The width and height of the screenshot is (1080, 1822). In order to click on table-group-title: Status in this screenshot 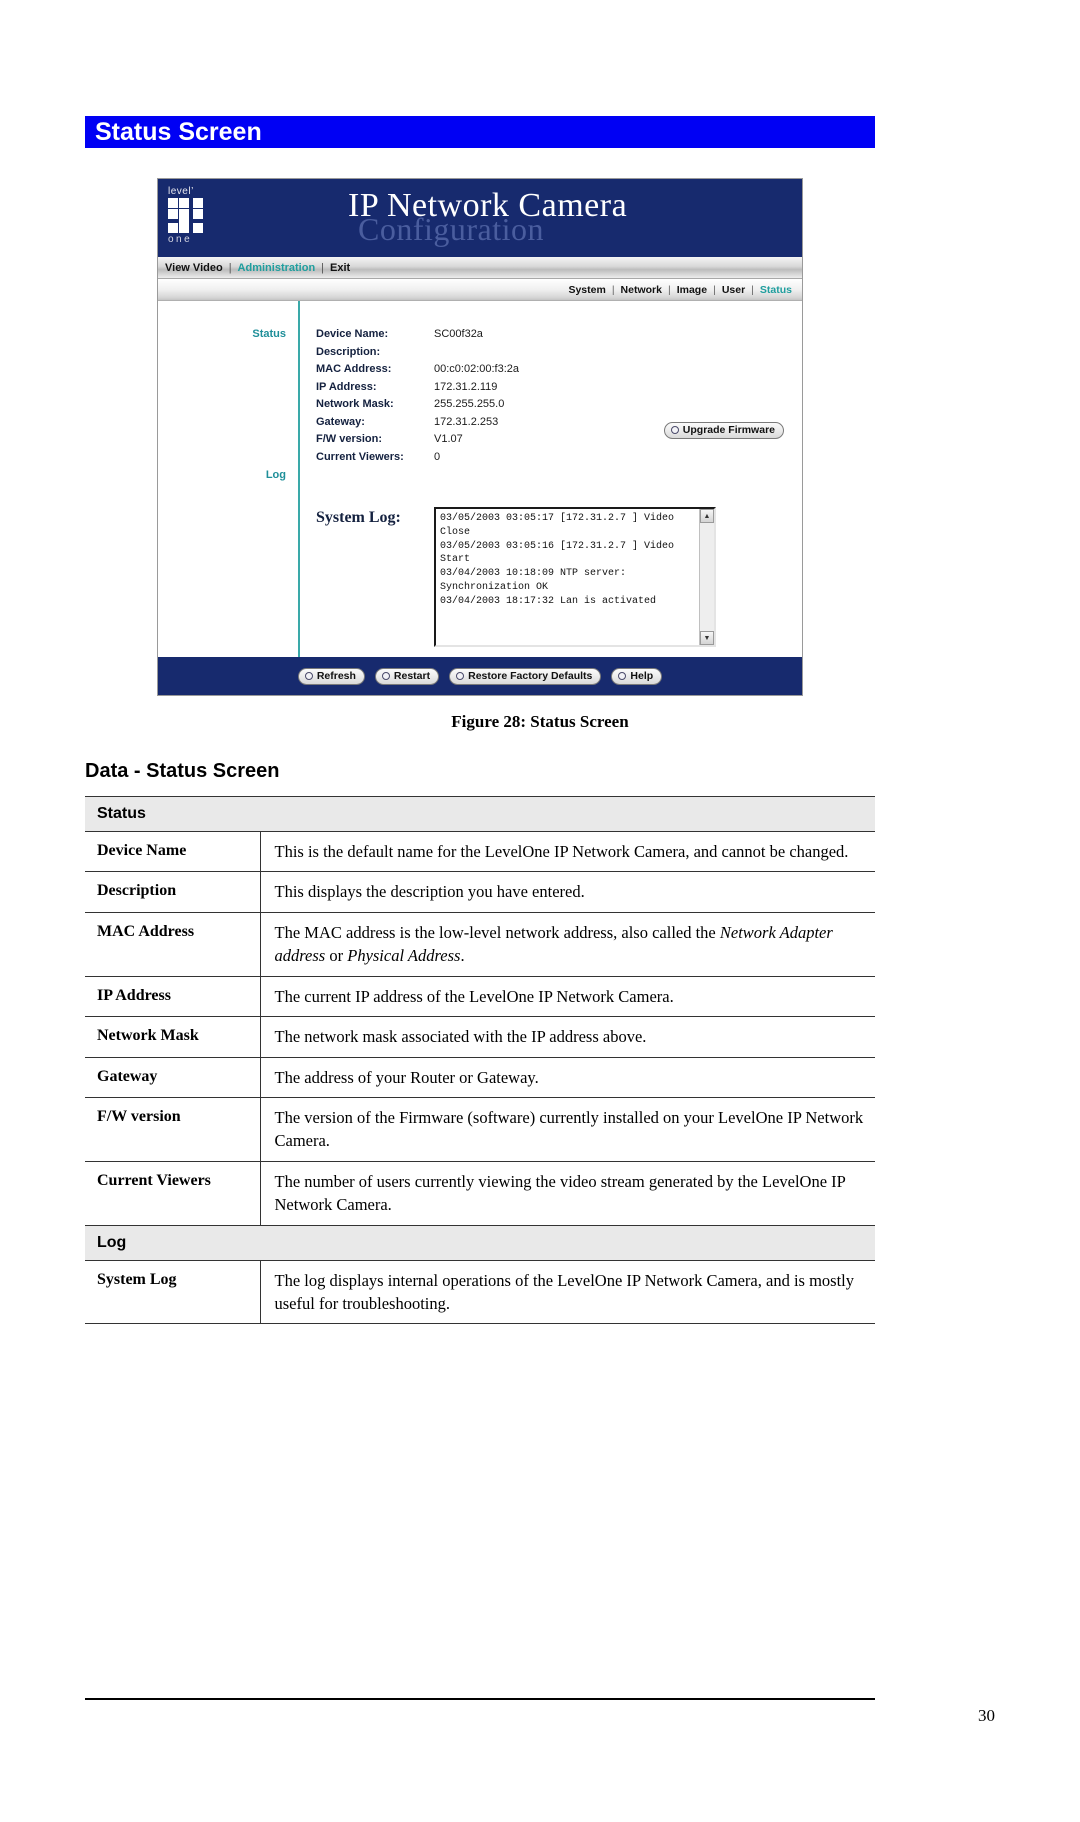, I will do `click(480, 814)`.